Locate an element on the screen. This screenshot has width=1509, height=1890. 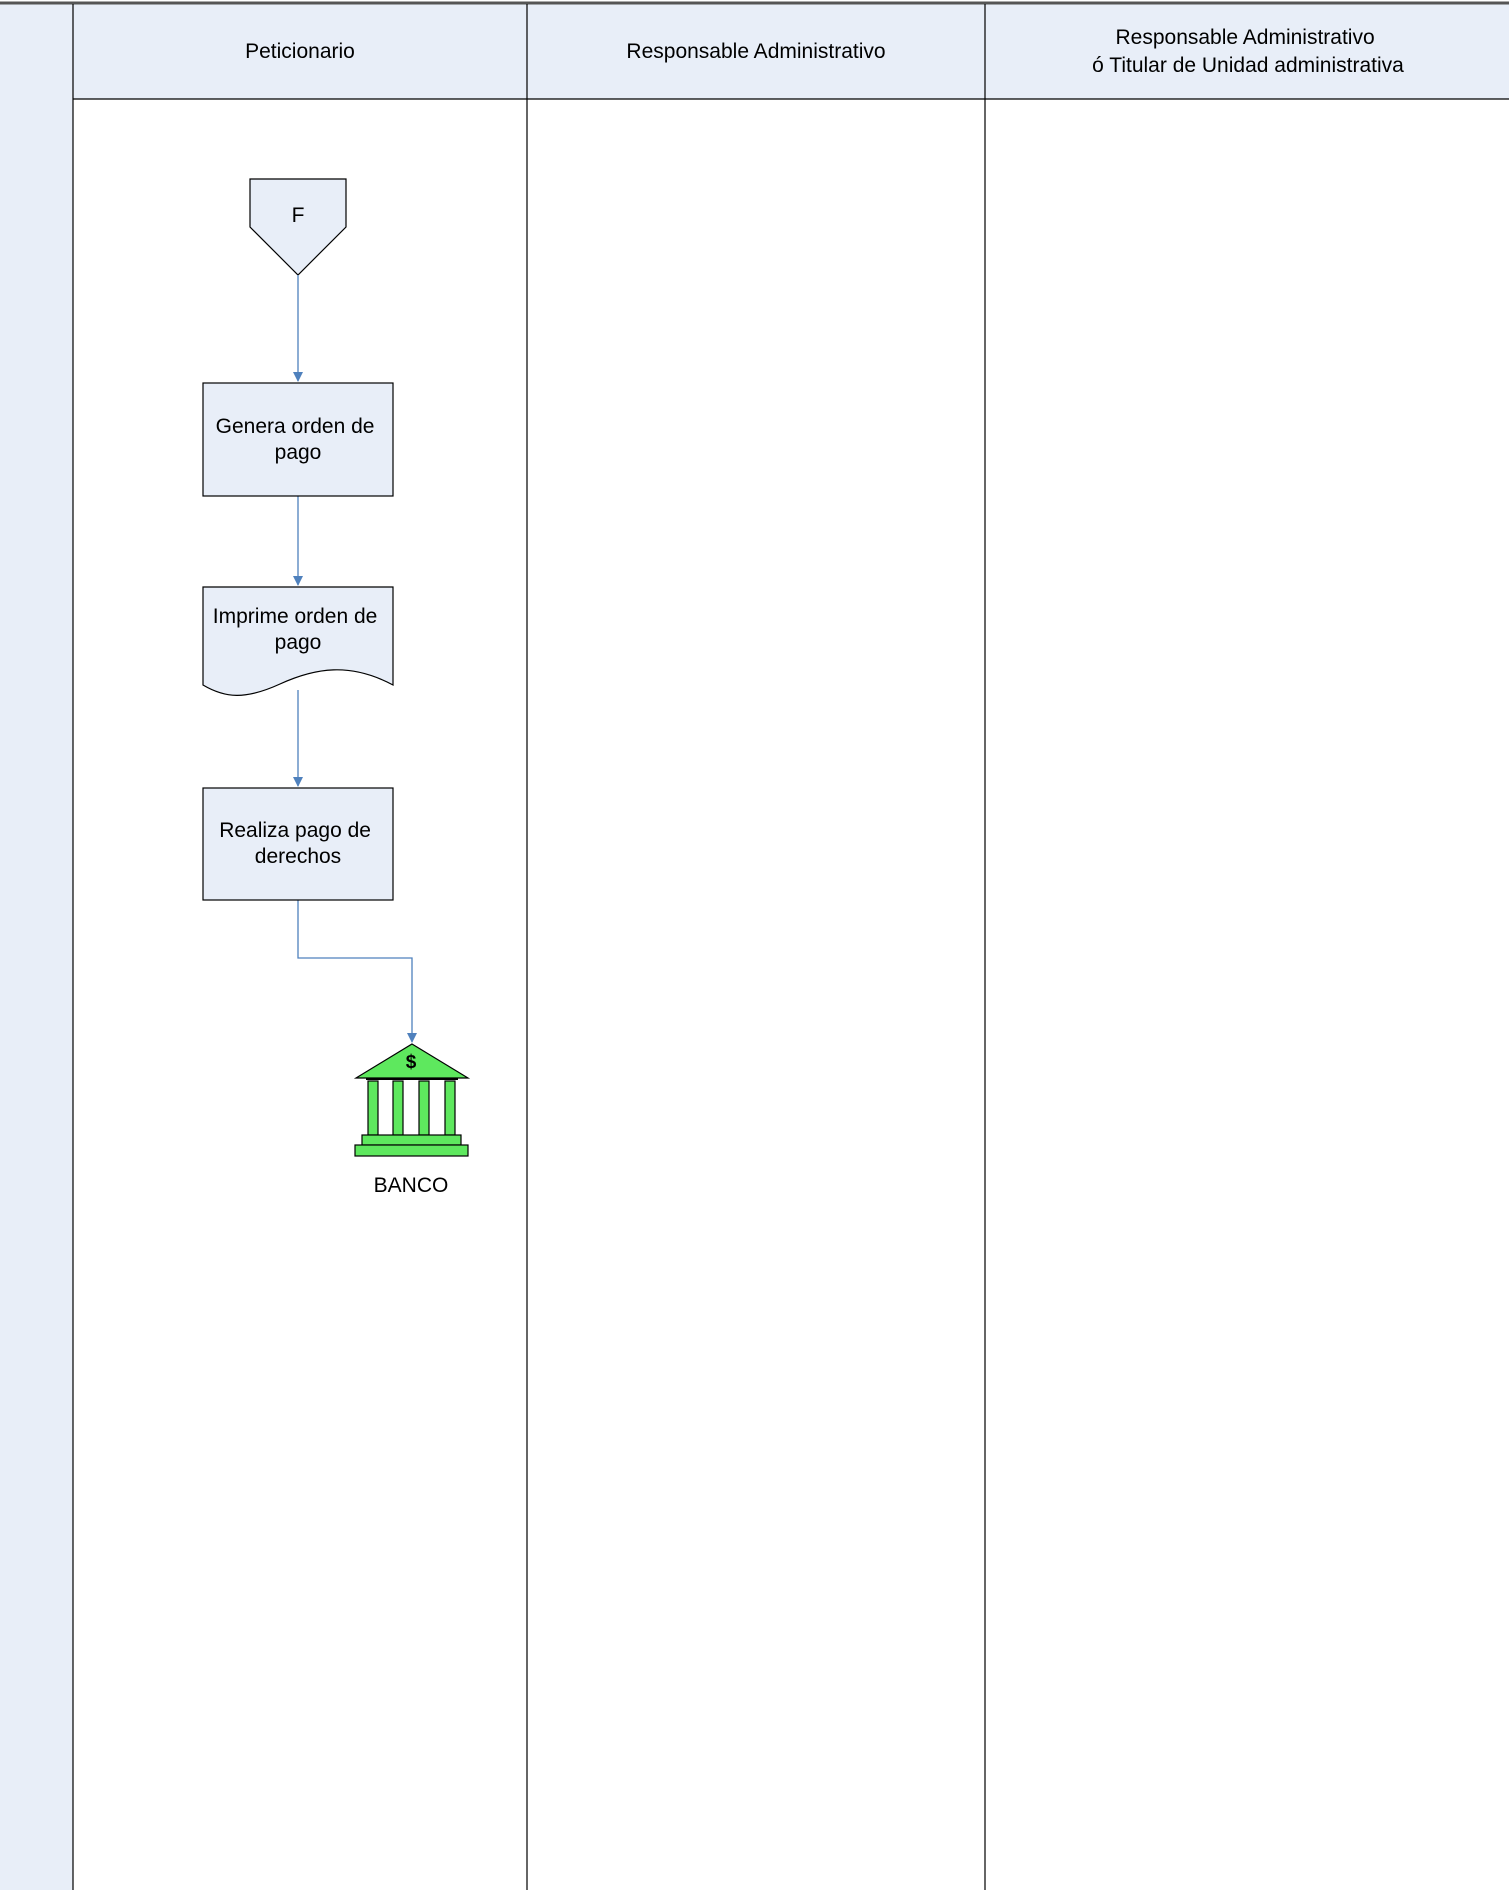
bank-dollar-sign: $ is located at coordinates (411, 1062).